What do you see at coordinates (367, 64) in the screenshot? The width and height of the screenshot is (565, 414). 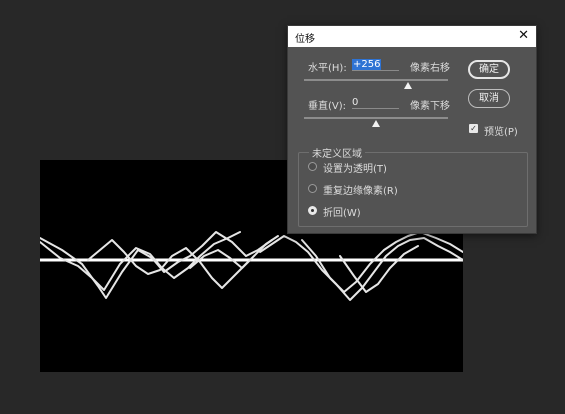 I see `horizontal-offset-value: +256` at bounding box center [367, 64].